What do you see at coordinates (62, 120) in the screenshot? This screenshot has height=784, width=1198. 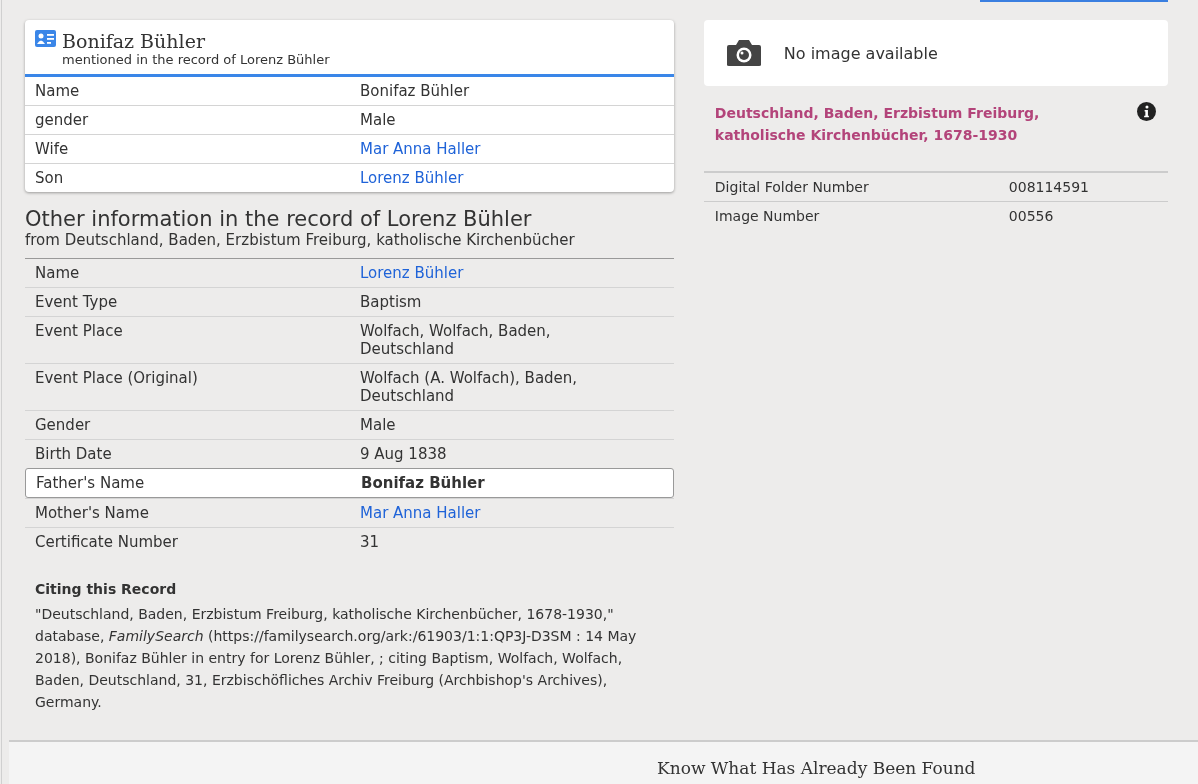 I see `field-label: gender` at bounding box center [62, 120].